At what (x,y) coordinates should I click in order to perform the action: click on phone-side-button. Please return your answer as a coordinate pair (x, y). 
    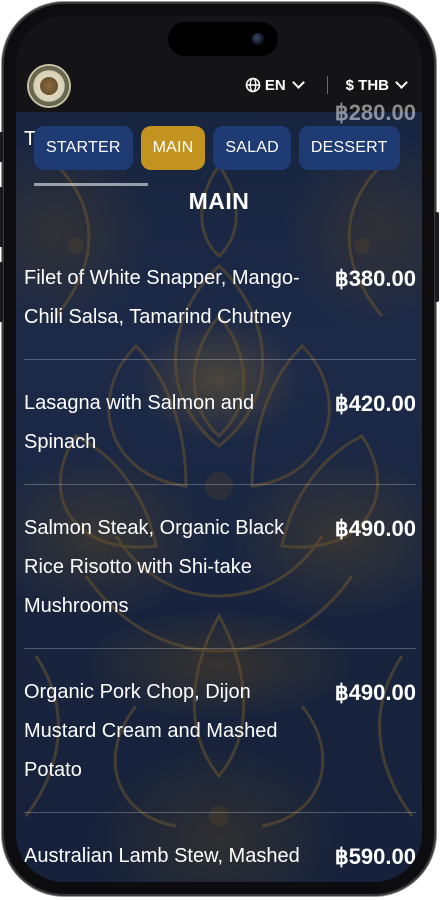
    Looking at the image, I should click on (1, 147).